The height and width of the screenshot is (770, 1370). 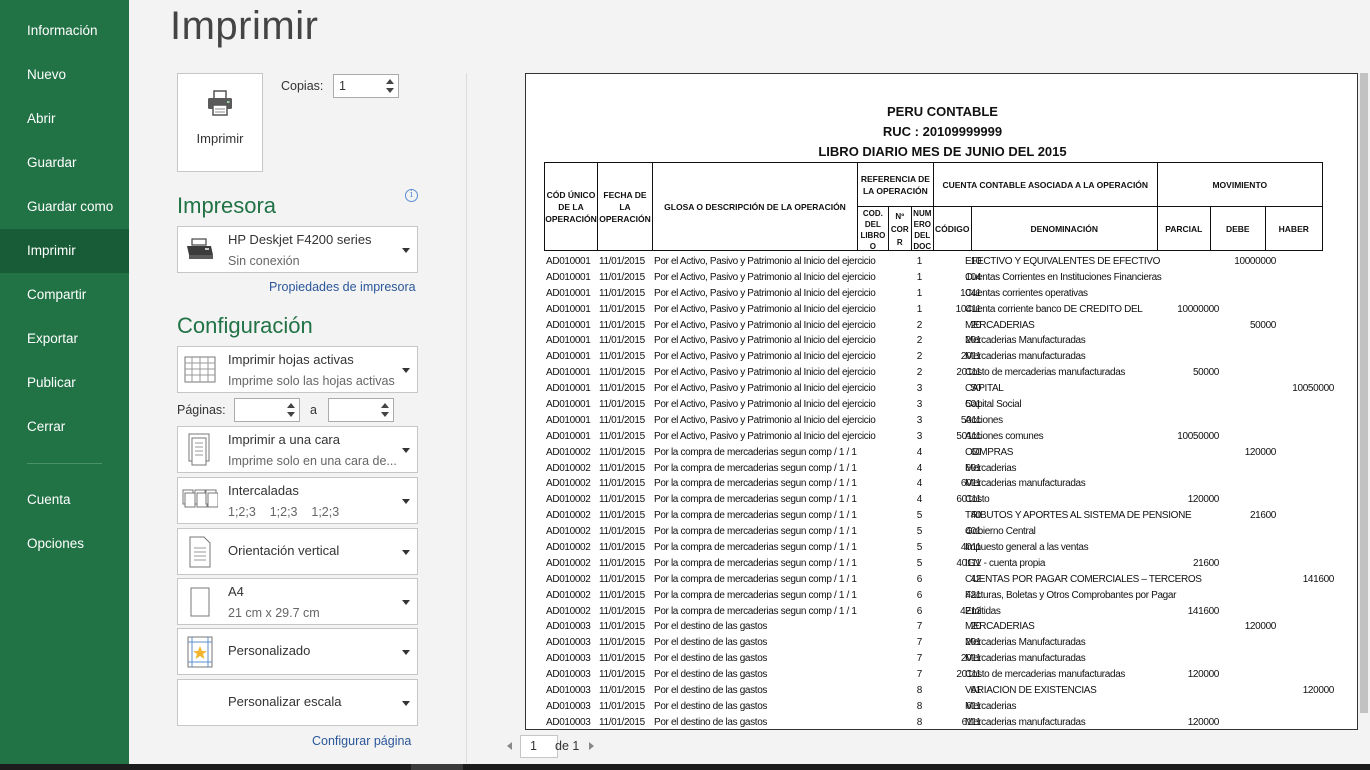 I want to click on pages-to-stepper, so click(x=361, y=410).